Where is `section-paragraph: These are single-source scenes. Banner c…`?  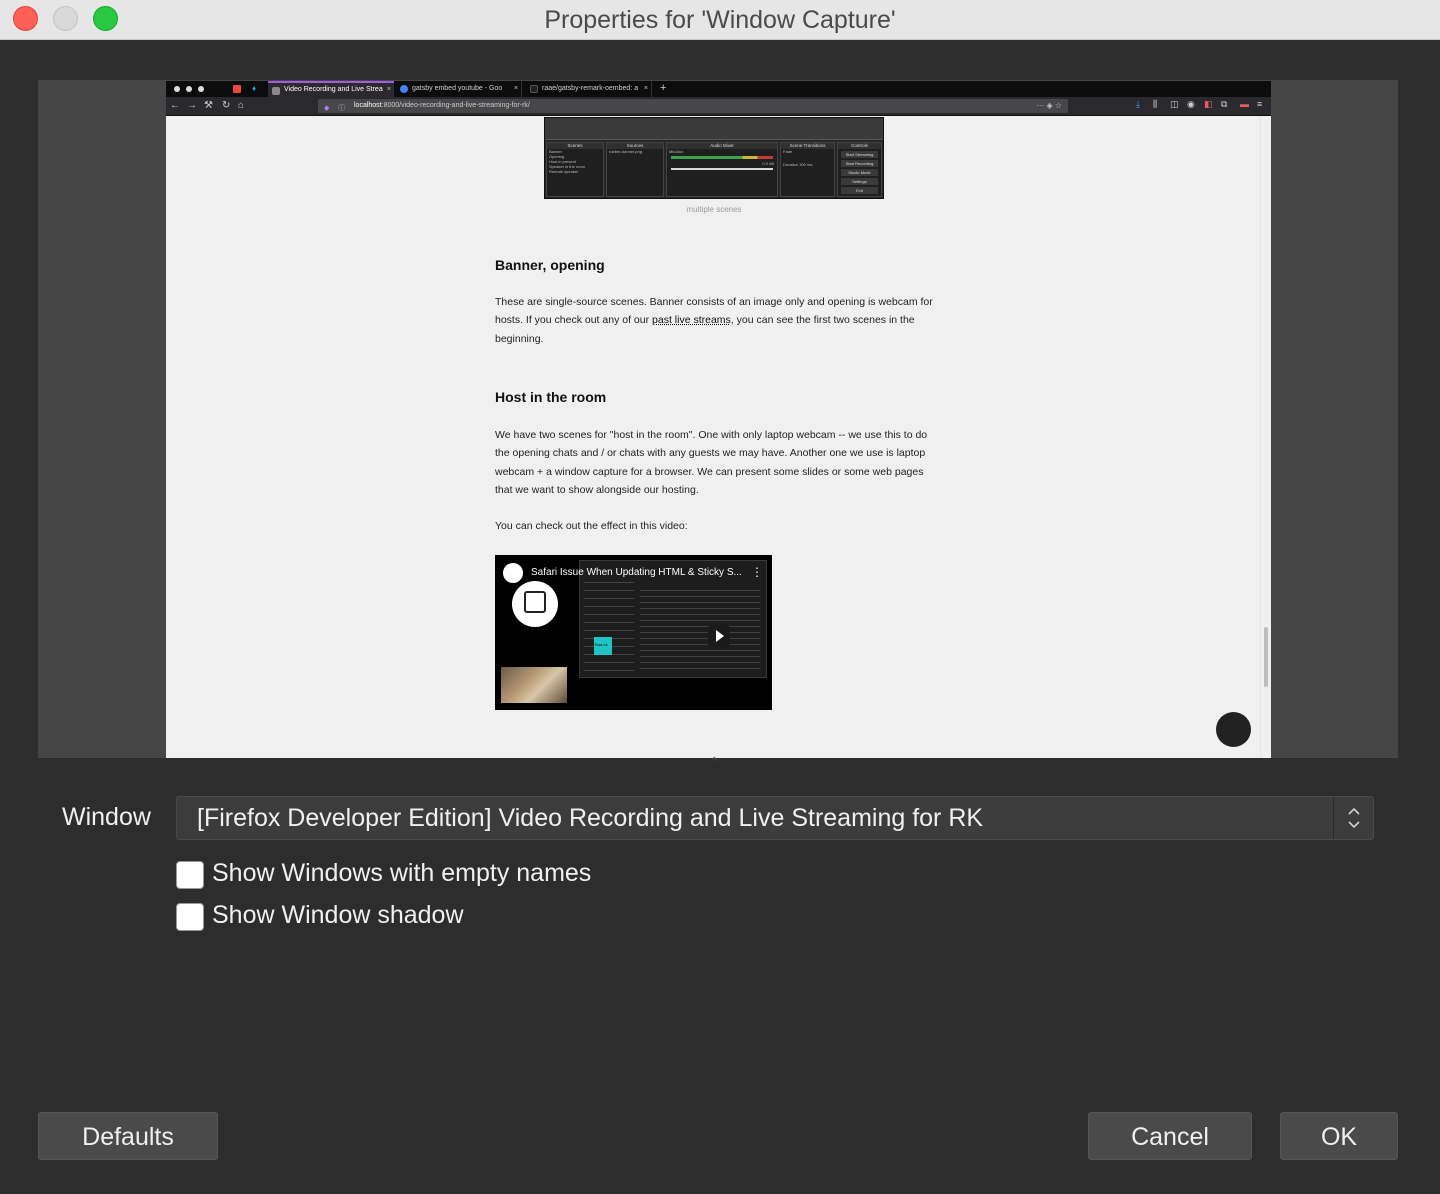 section-paragraph: These are single-source scenes. Banner c… is located at coordinates (715, 320).